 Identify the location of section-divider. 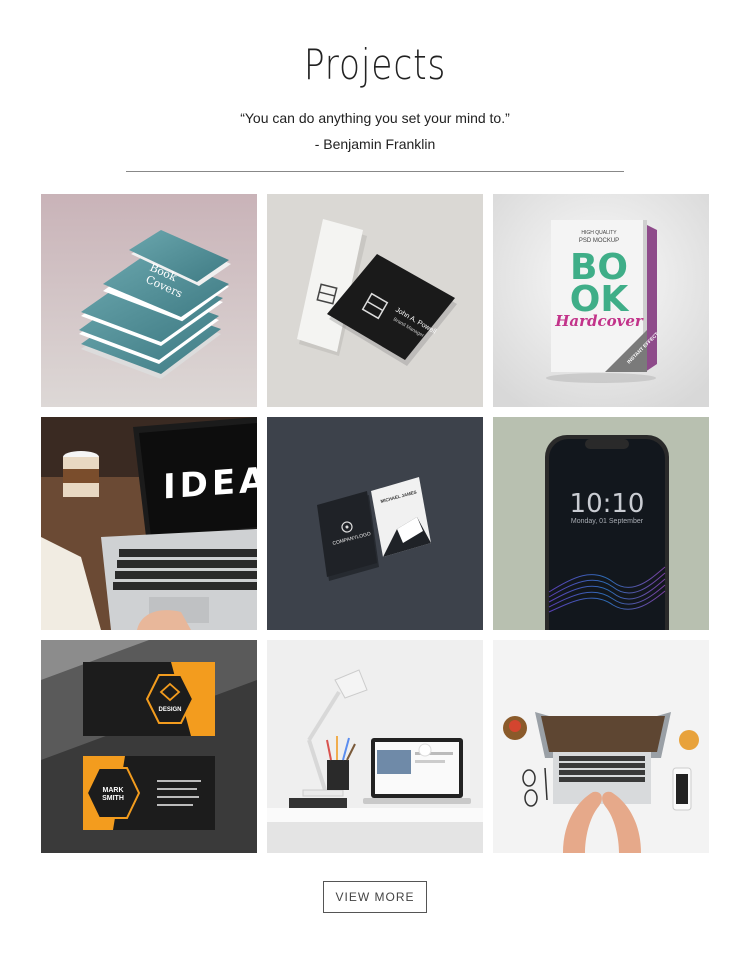
(375, 171).